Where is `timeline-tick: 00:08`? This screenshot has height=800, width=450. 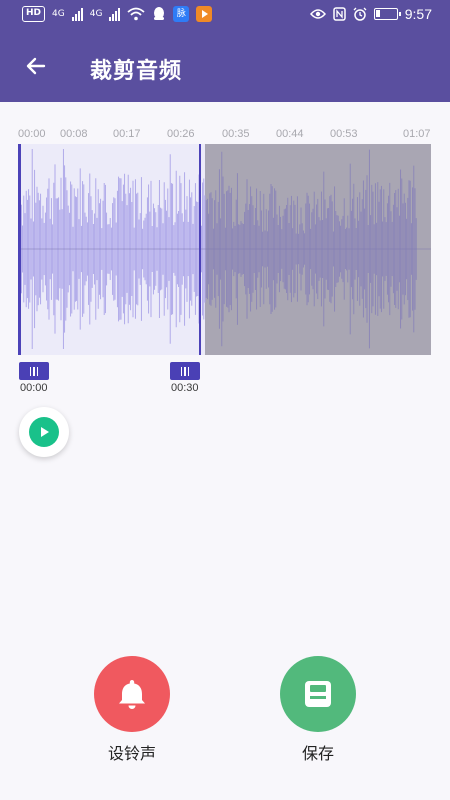 timeline-tick: 00:08 is located at coordinates (74, 134).